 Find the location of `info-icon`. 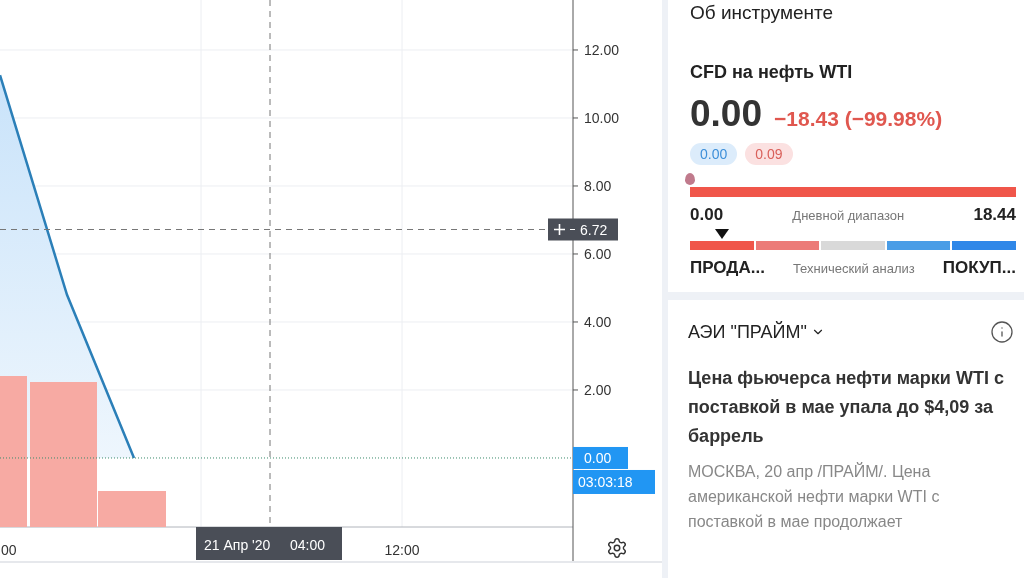

info-icon is located at coordinates (1002, 332).